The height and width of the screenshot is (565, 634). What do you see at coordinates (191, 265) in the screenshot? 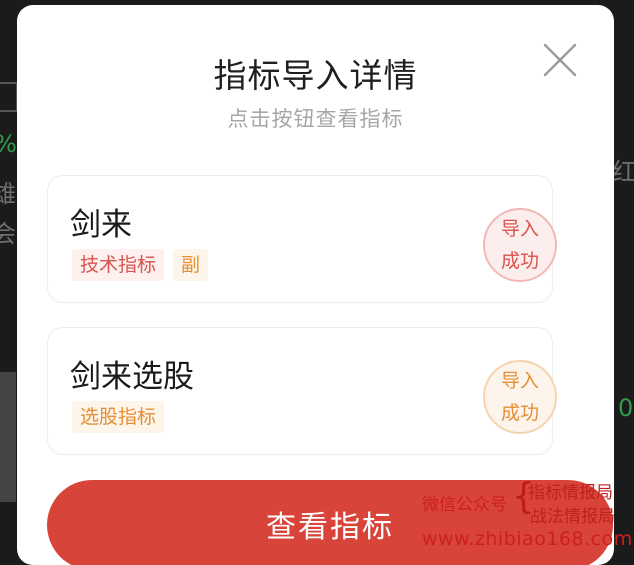
I see `tag-sub: 副` at bounding box center [191, 265].